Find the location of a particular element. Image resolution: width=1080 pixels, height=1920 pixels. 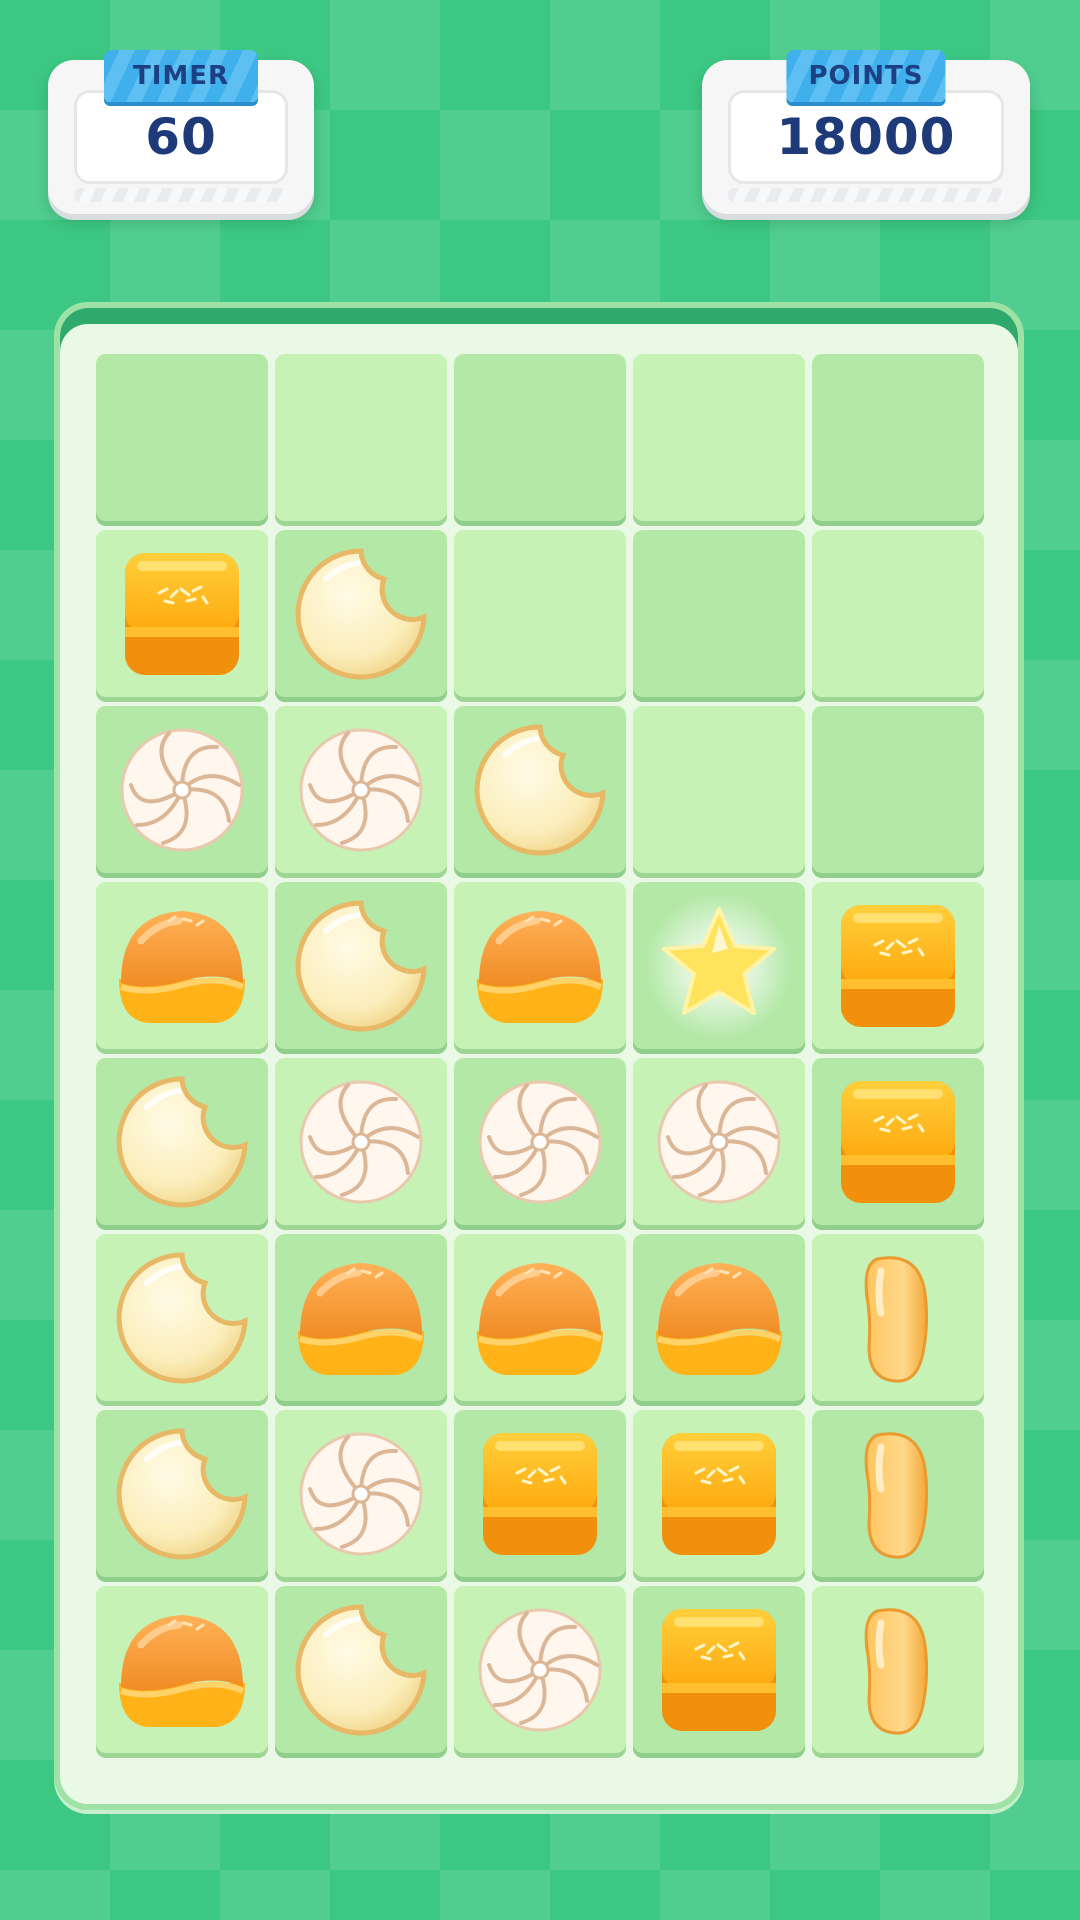

board-cell-r6-c1 is located at coordinates (182, 1320).